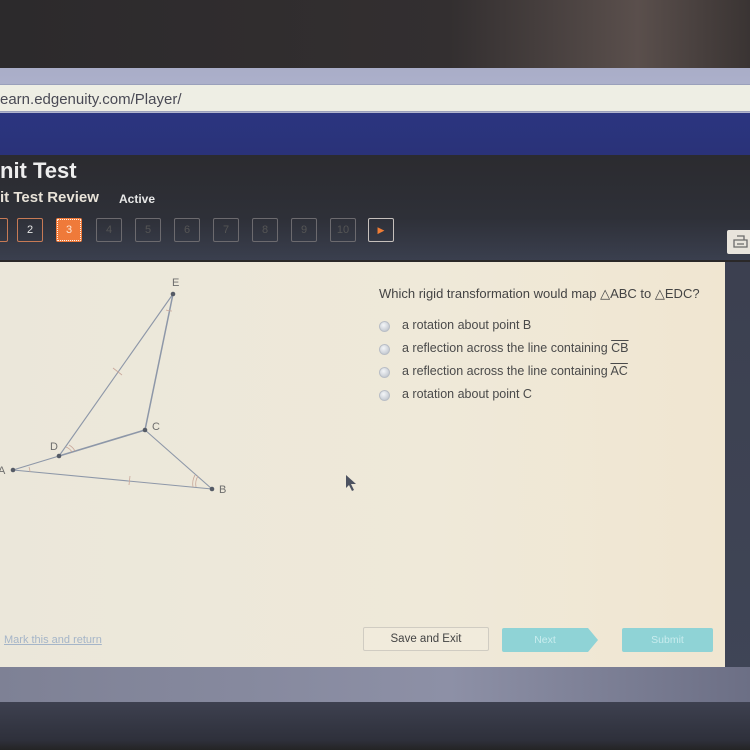  I want to click on url-text: earn.edgenuity.com/Player/, so click(91, 99).